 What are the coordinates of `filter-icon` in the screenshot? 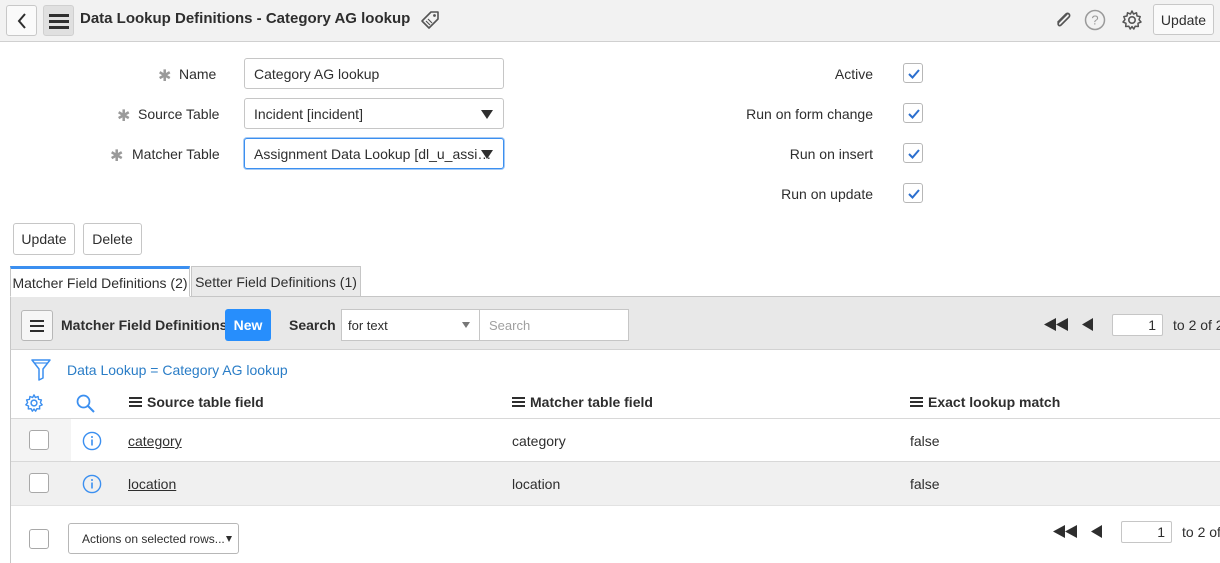 It's located at (41, 371).